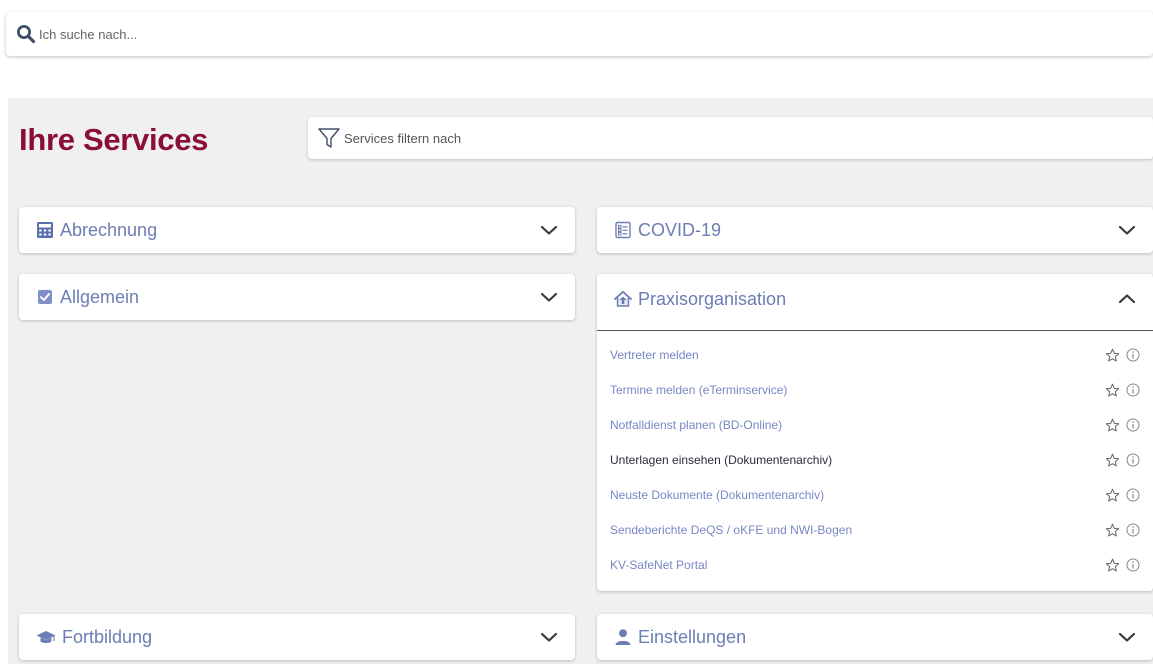 This screenshot has width=1153, height=664. What do you see at coordinates (329, 138) in the screenshot?
I see `filter-icon` at bounding box center [329, 138].